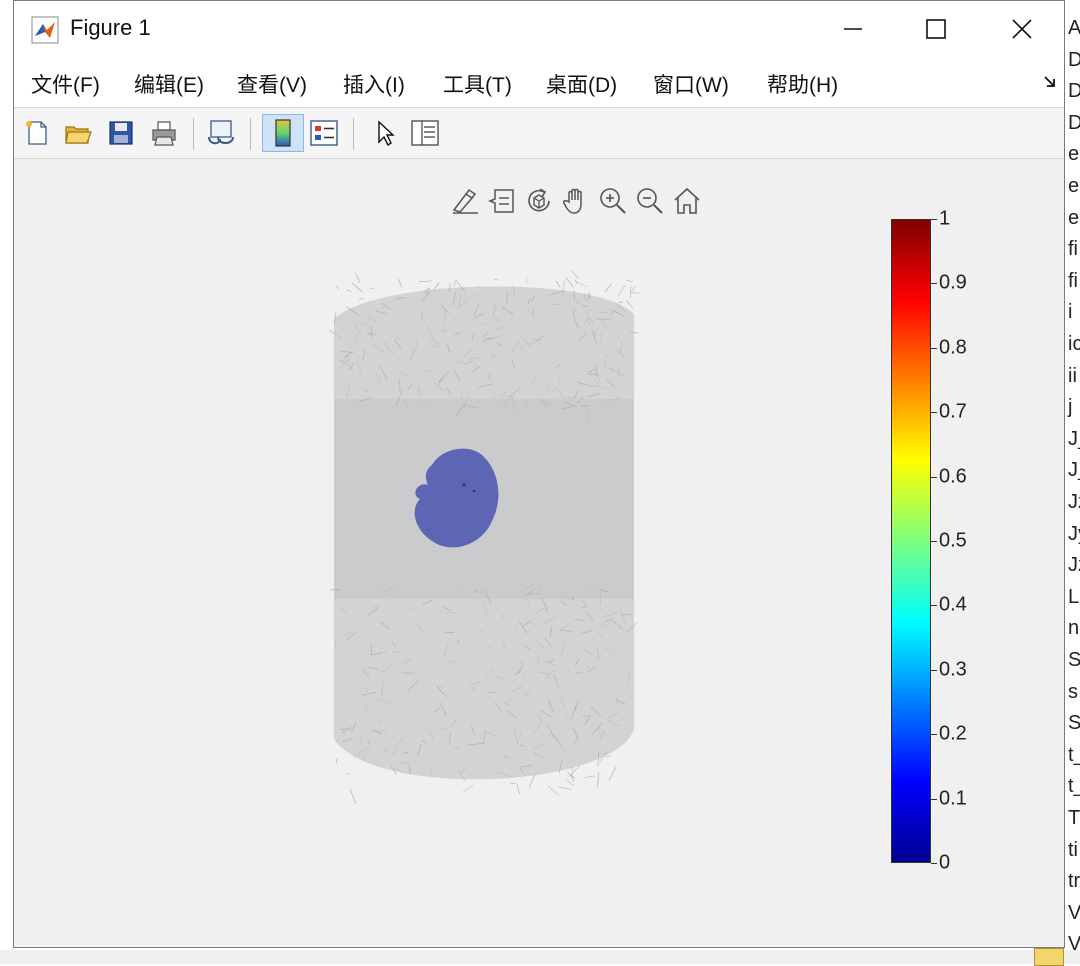 This screenshot has width=1080, height=966. I want to click on side-list-item: V, so click(1074, 913).